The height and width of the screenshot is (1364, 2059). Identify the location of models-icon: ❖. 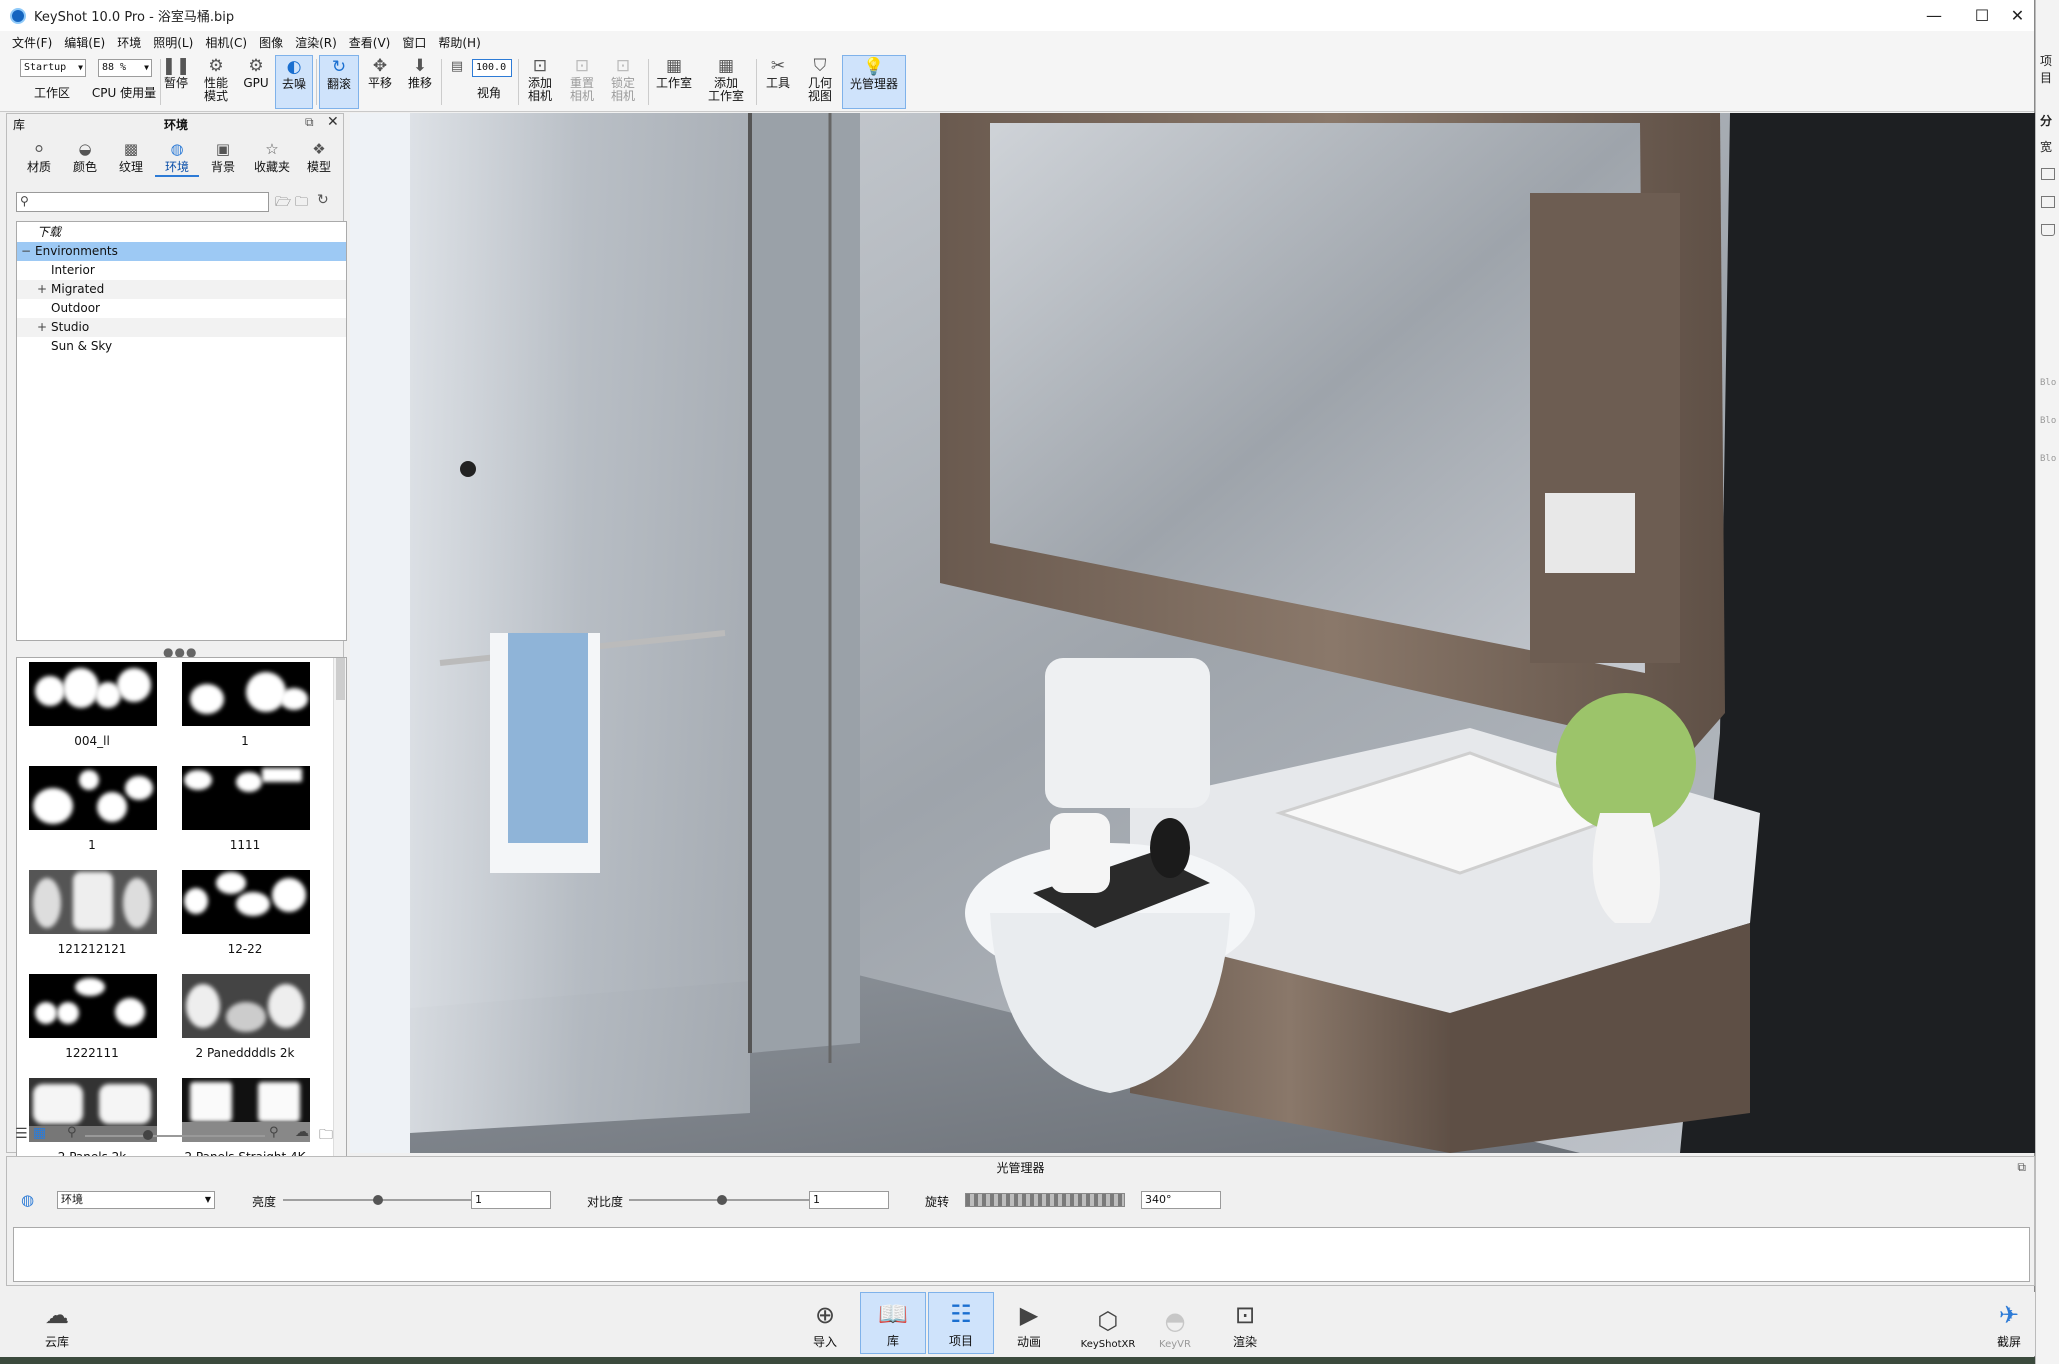
(319, 149).